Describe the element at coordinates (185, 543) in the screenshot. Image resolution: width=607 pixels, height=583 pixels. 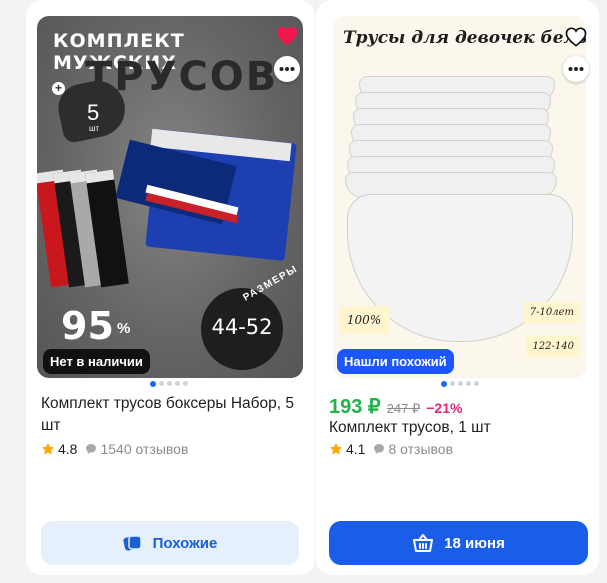
I see `similar-button-label: Похожие` at that location.